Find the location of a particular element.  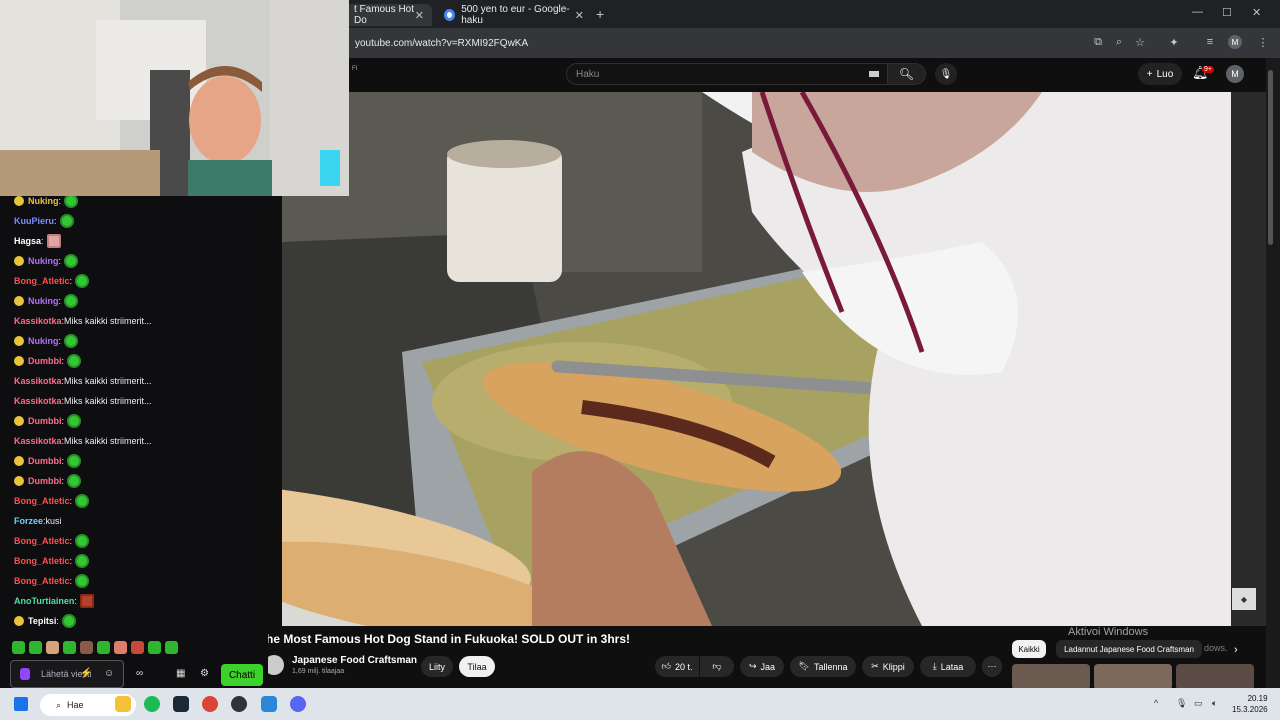

new-tab-button: + is located at coordinates (600, 14).